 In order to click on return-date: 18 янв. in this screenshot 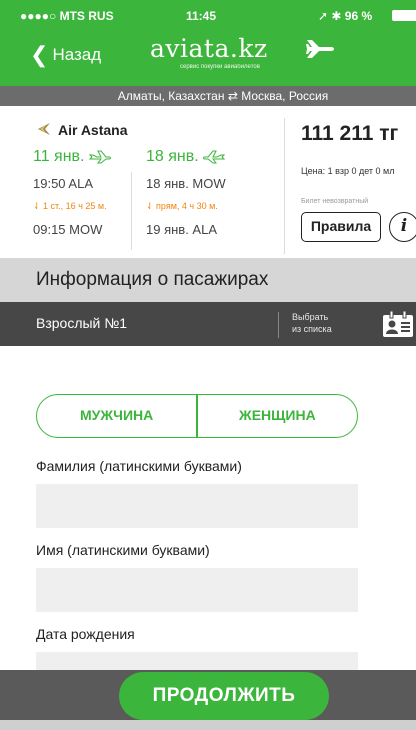, I will do `click(185, 157)`.